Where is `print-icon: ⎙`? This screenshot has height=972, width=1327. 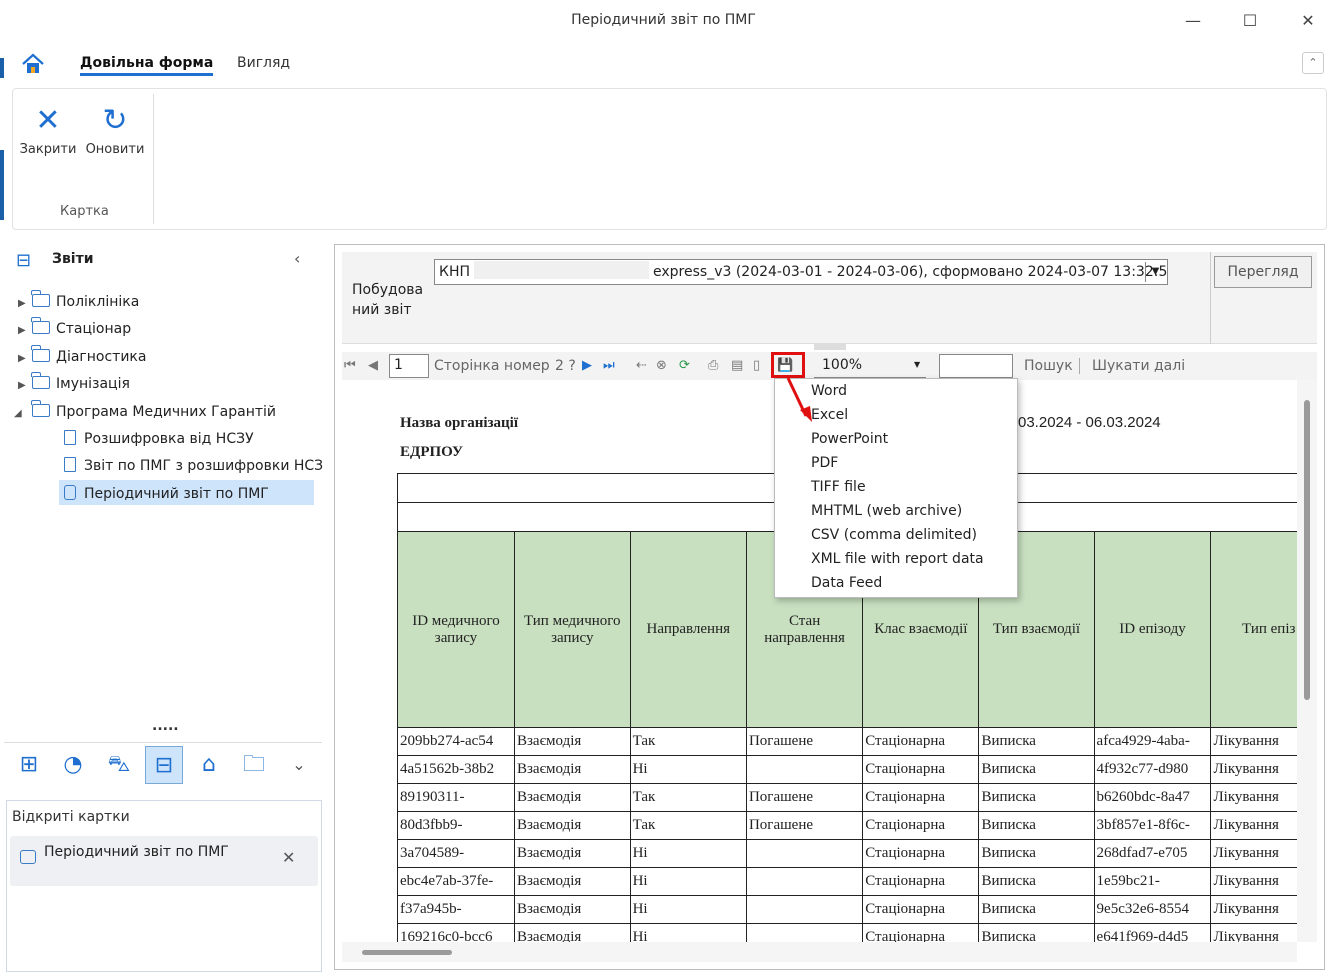
print-icon: ⎙ is located at coordinates (713, 365).